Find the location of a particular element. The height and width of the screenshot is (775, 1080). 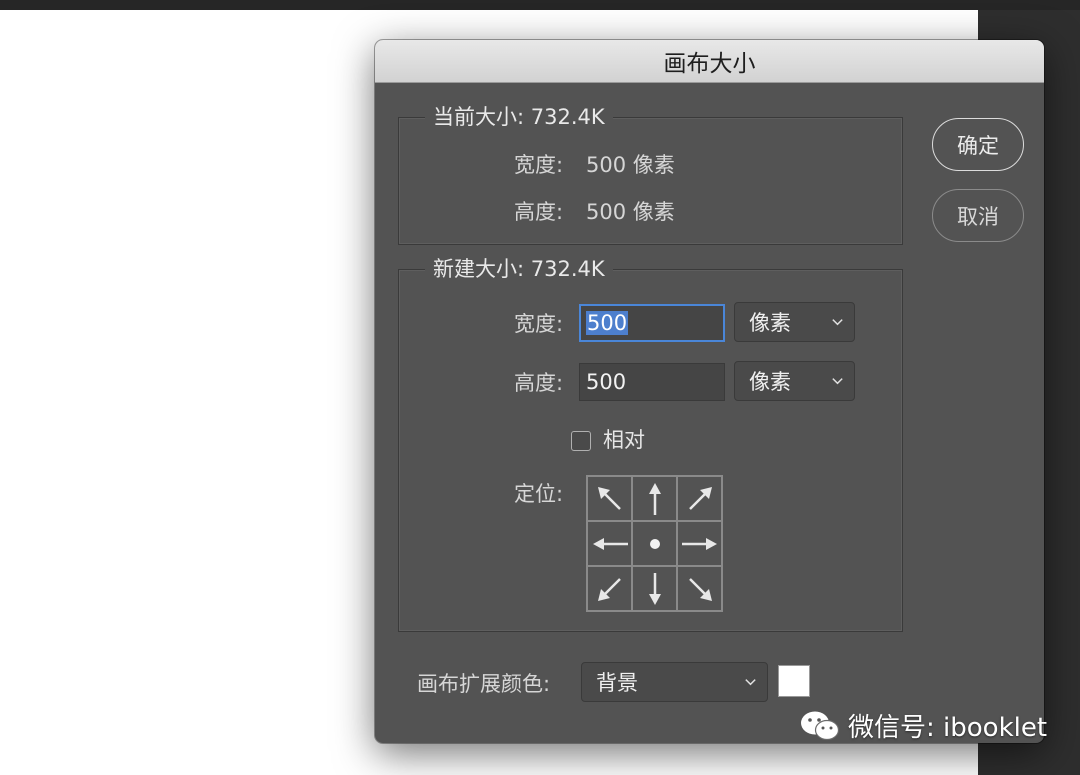

width-input: 500 is located at coordinates (652, 323).